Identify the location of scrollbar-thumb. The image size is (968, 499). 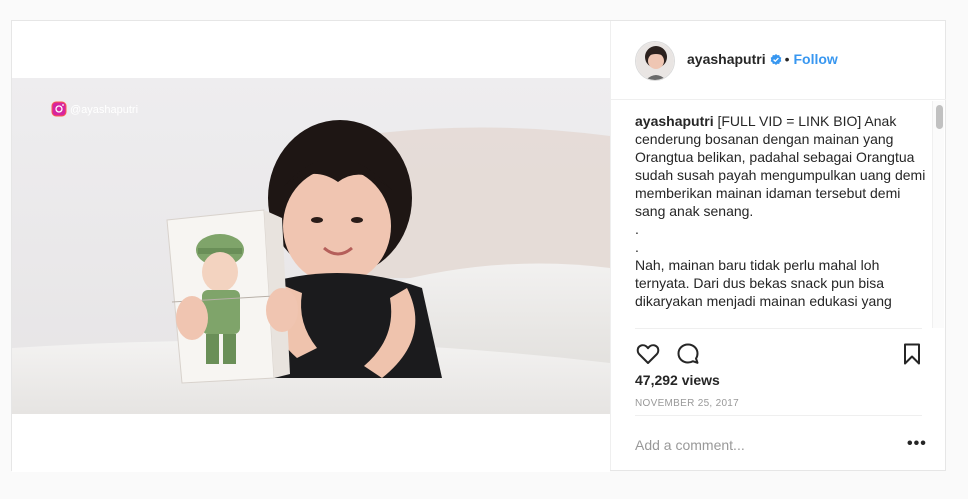
(939, 117).